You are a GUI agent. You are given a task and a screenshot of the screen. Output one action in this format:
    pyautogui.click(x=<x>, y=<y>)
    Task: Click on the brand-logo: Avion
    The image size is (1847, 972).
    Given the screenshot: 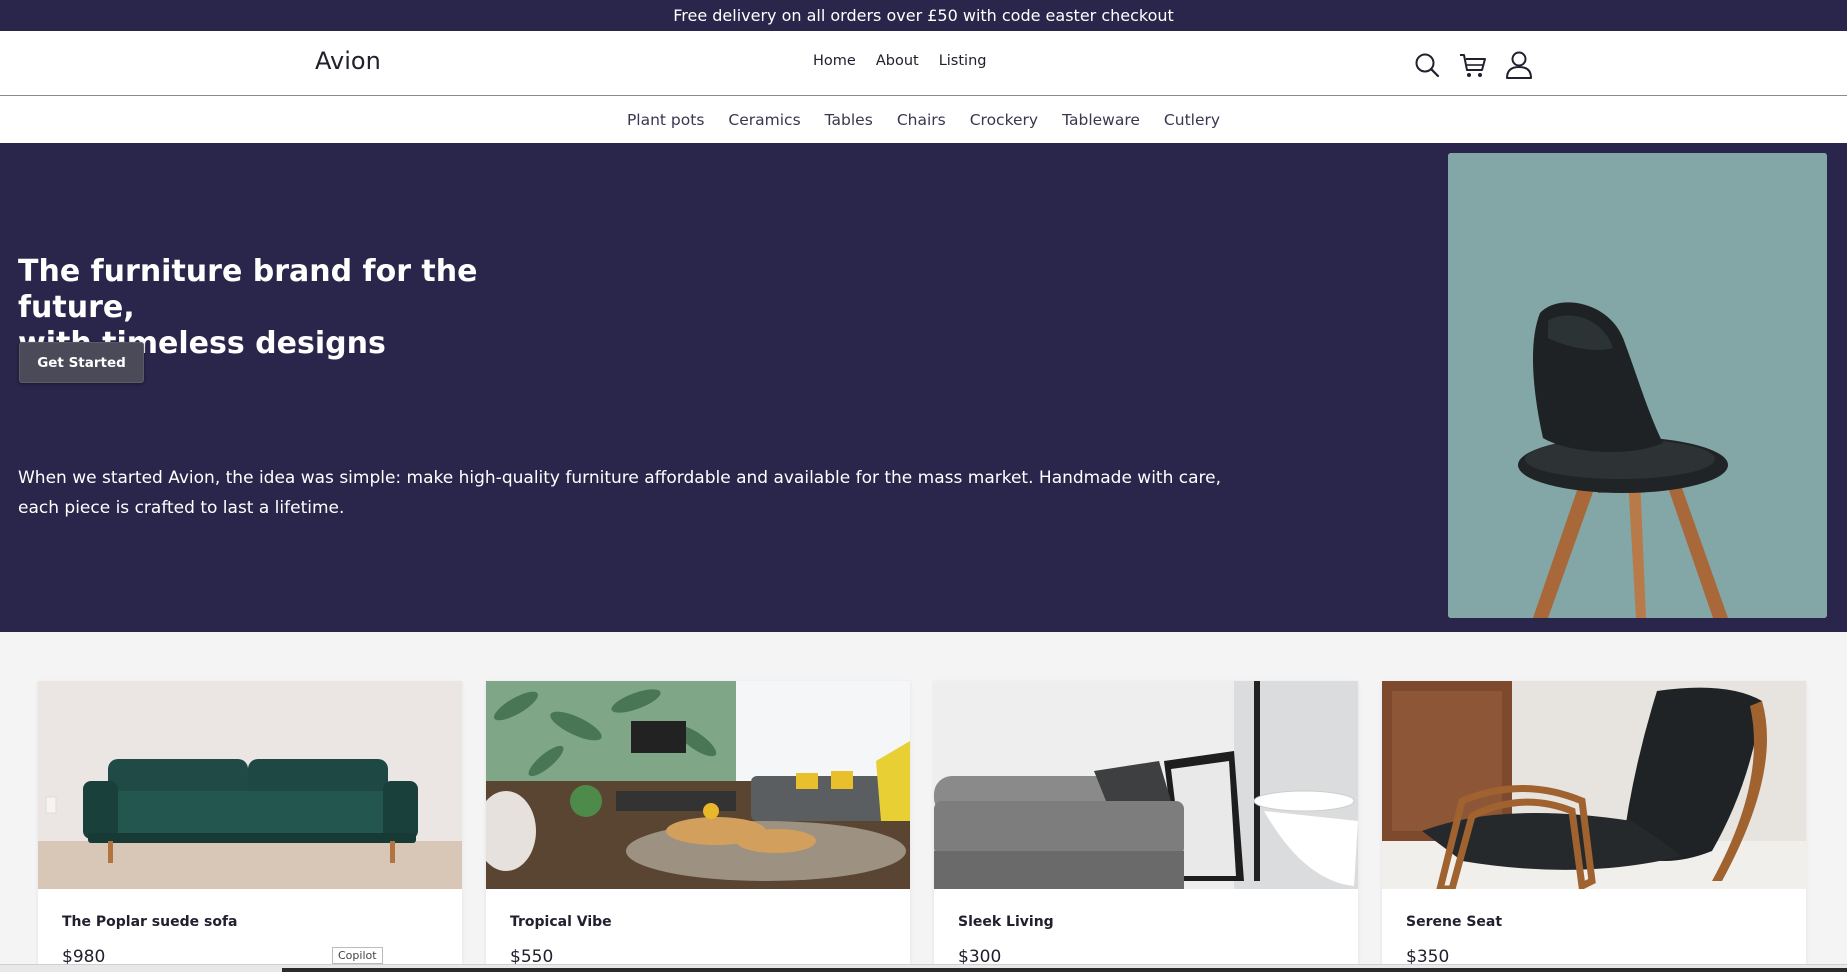 What is the action you would take?
    pyautogui.click(x=348, y=61)
    